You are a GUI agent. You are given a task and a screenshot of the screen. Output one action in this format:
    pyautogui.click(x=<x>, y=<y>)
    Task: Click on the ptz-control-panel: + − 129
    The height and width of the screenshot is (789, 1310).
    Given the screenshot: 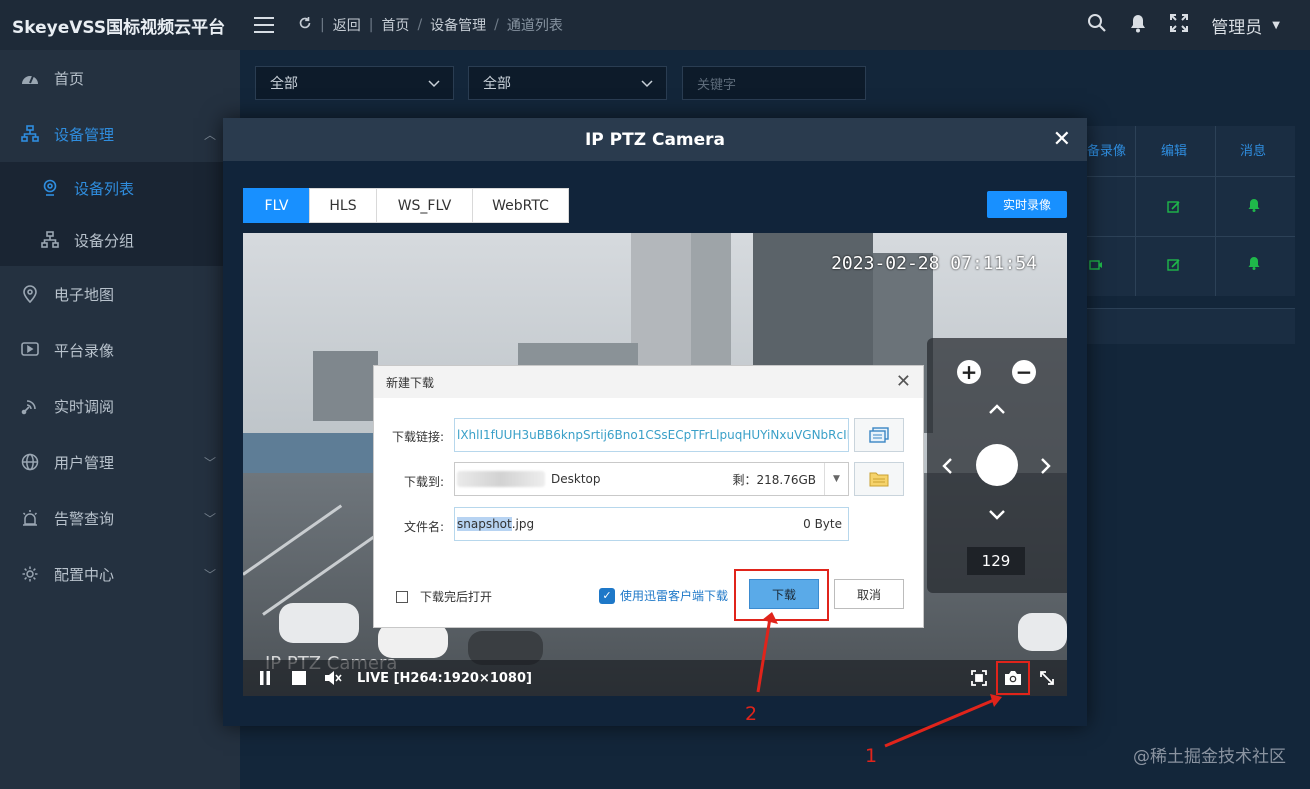 What is the action you would take?
    pyautogui.click(x=997, y=465)
    